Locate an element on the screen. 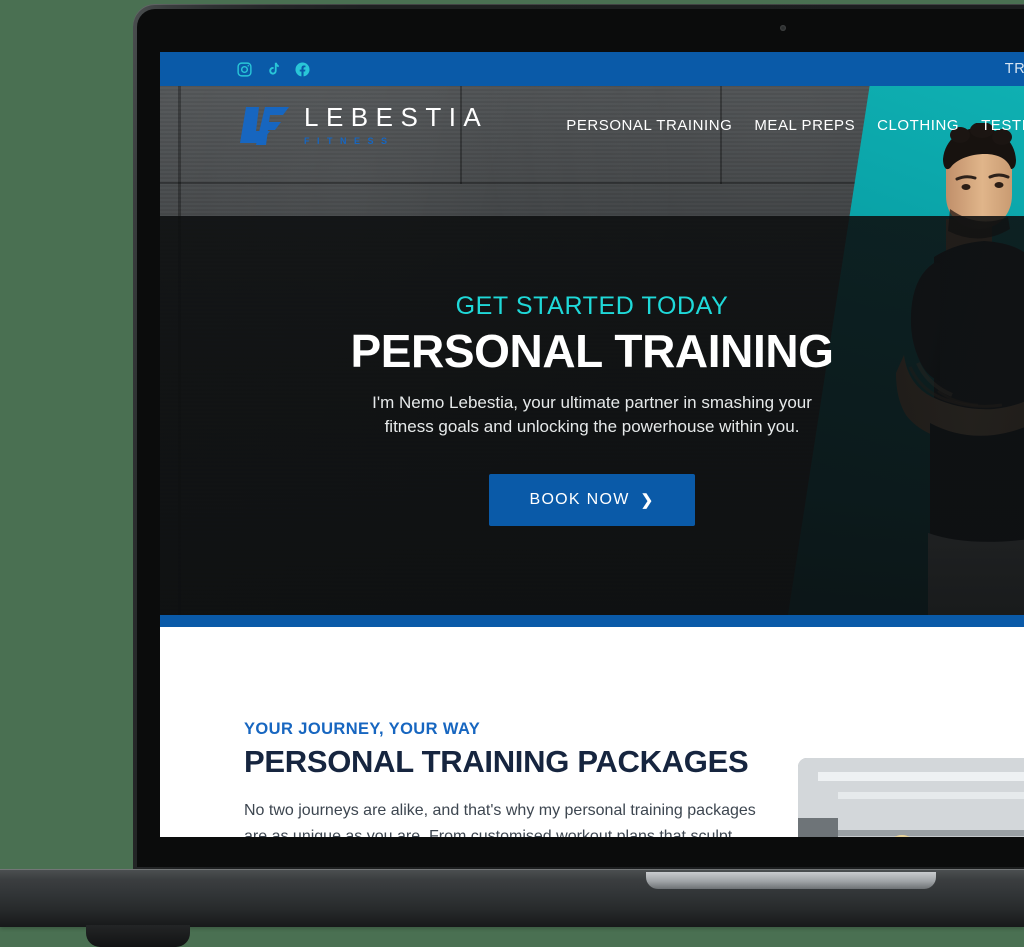  facebook-icon is located at coordinates (302, 69).